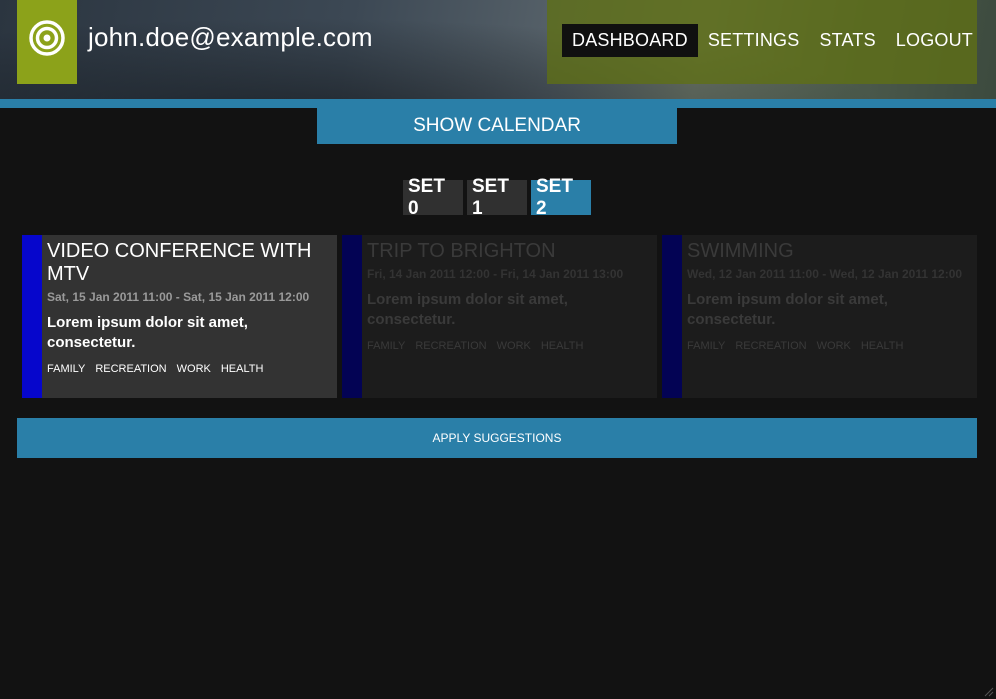 The image size is (996, 699). I want to click on resize-grip-icon, so click(988, 691).